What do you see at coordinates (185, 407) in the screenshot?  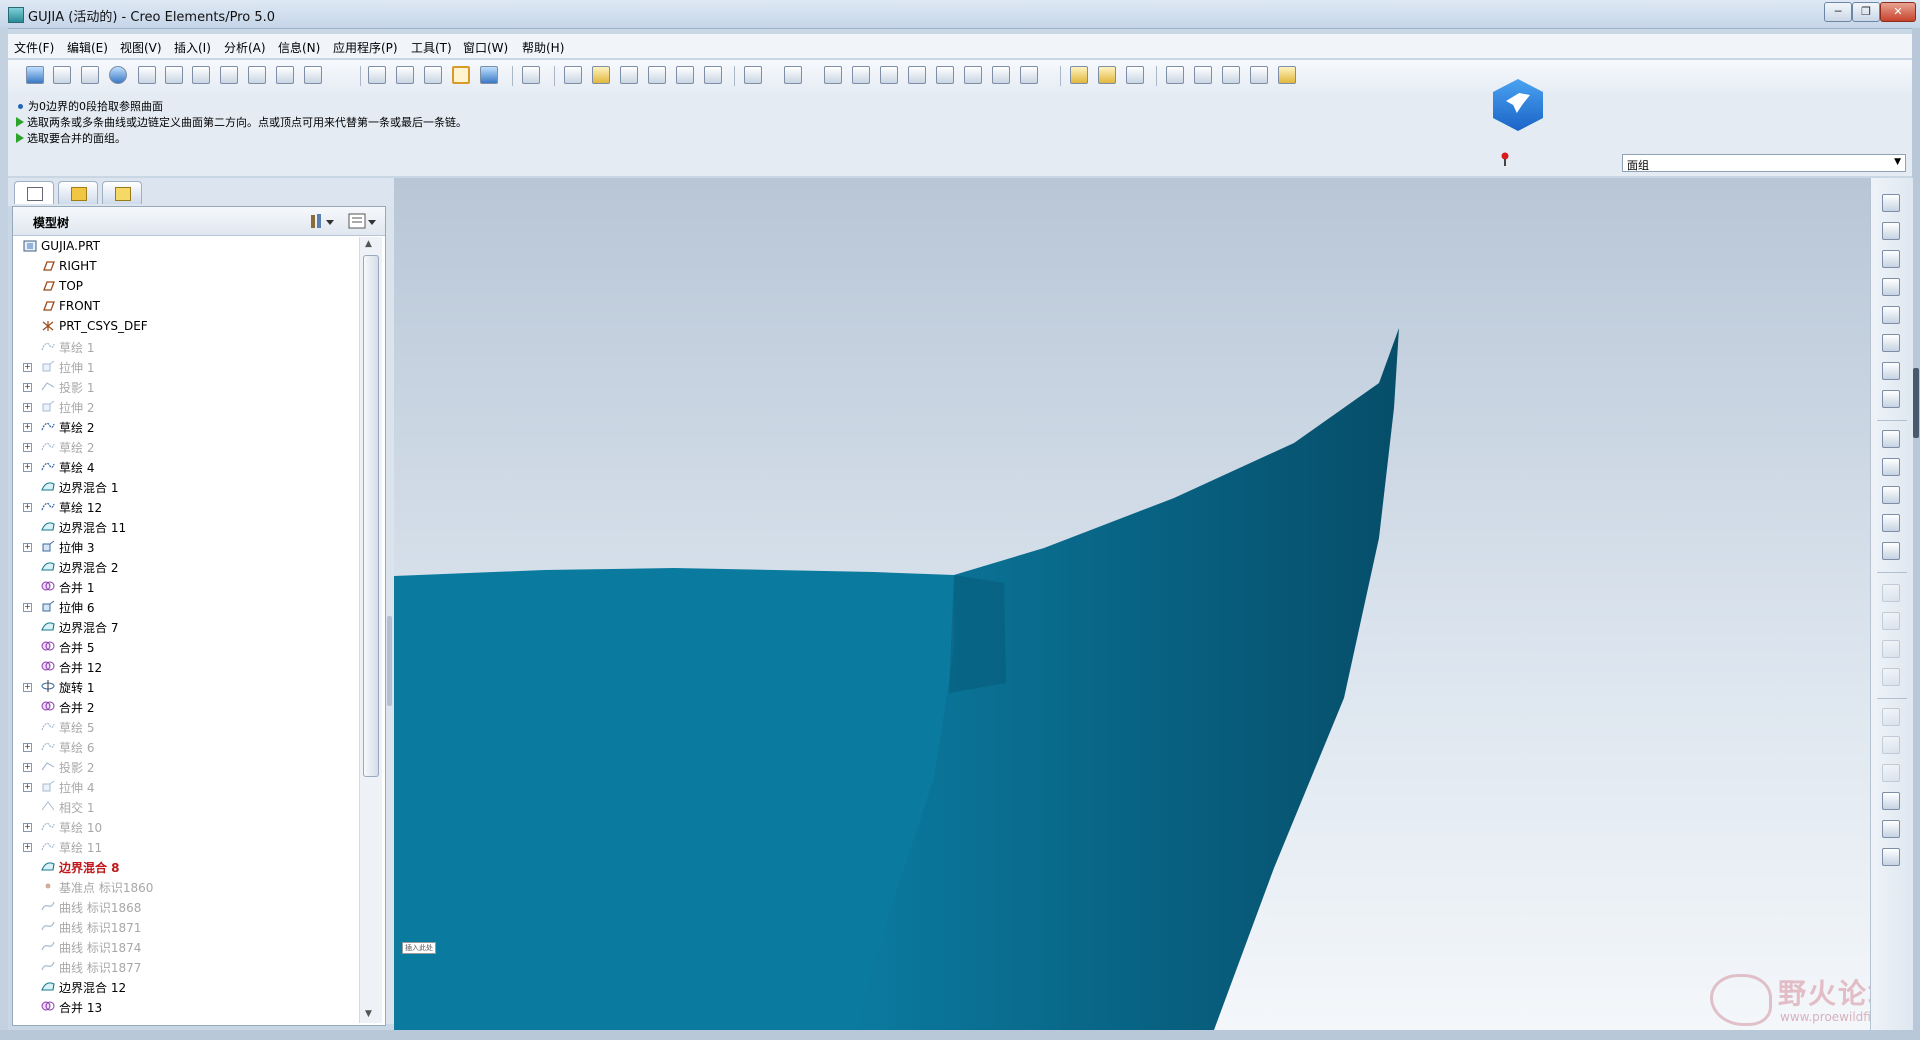 I see `tree-item: + 拉伸 2` at bounding box center [185, 407].